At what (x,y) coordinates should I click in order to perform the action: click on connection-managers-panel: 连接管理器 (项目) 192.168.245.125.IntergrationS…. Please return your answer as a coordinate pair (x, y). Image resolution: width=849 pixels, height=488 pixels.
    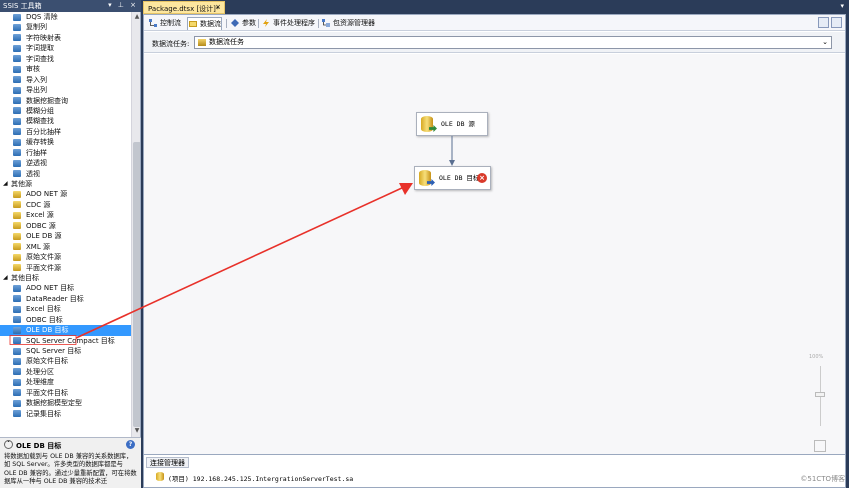
    Looking at the image, I should click on (494, 470).